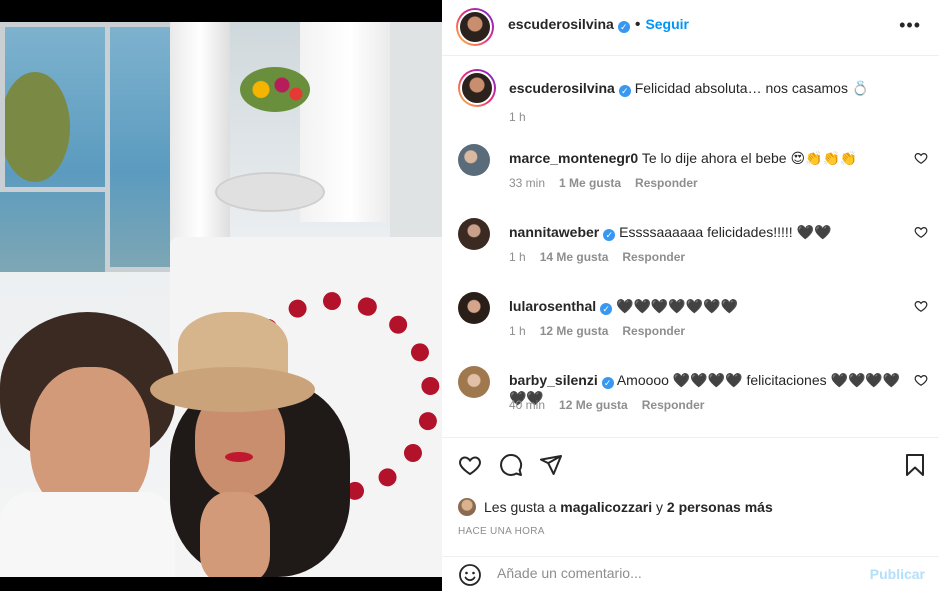 The height and width of the screenshot is (591, 939). Describe the element at coordinates (527, 405) in the screenshot. I see `comment-time: 40 min` at that location.